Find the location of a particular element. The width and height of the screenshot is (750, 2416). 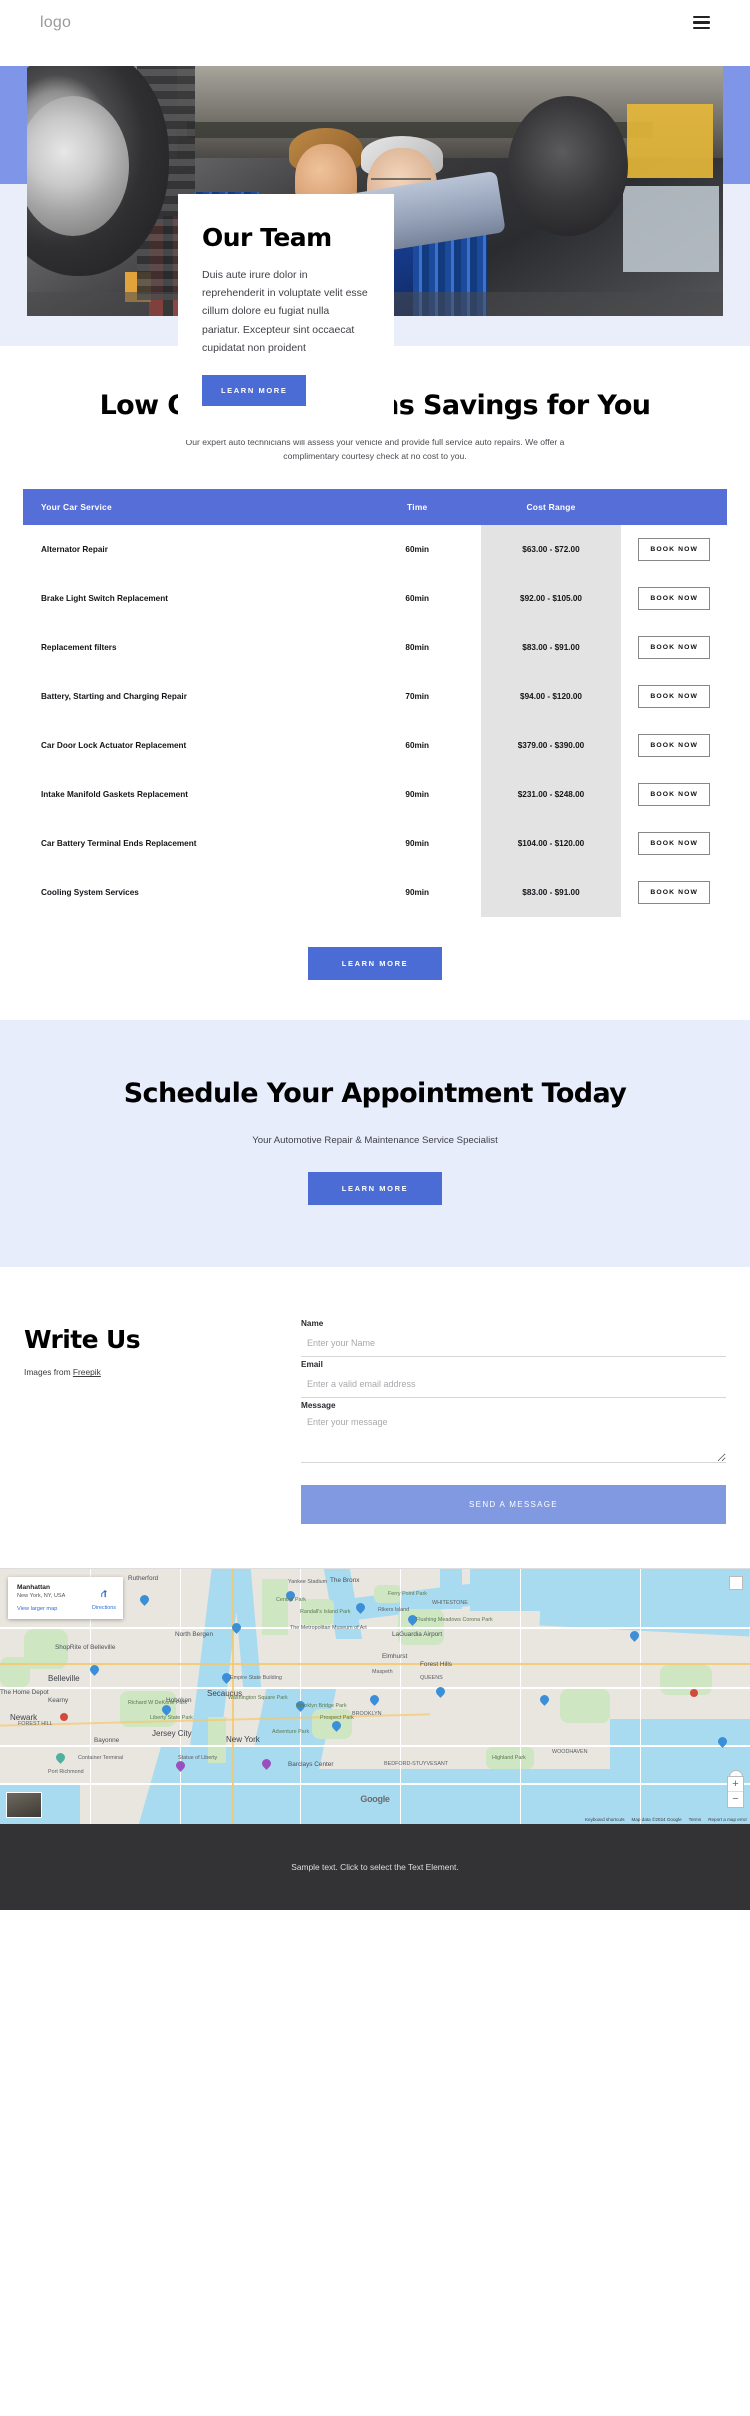

directions-button: Directions is located at coordinates (104, 1598).